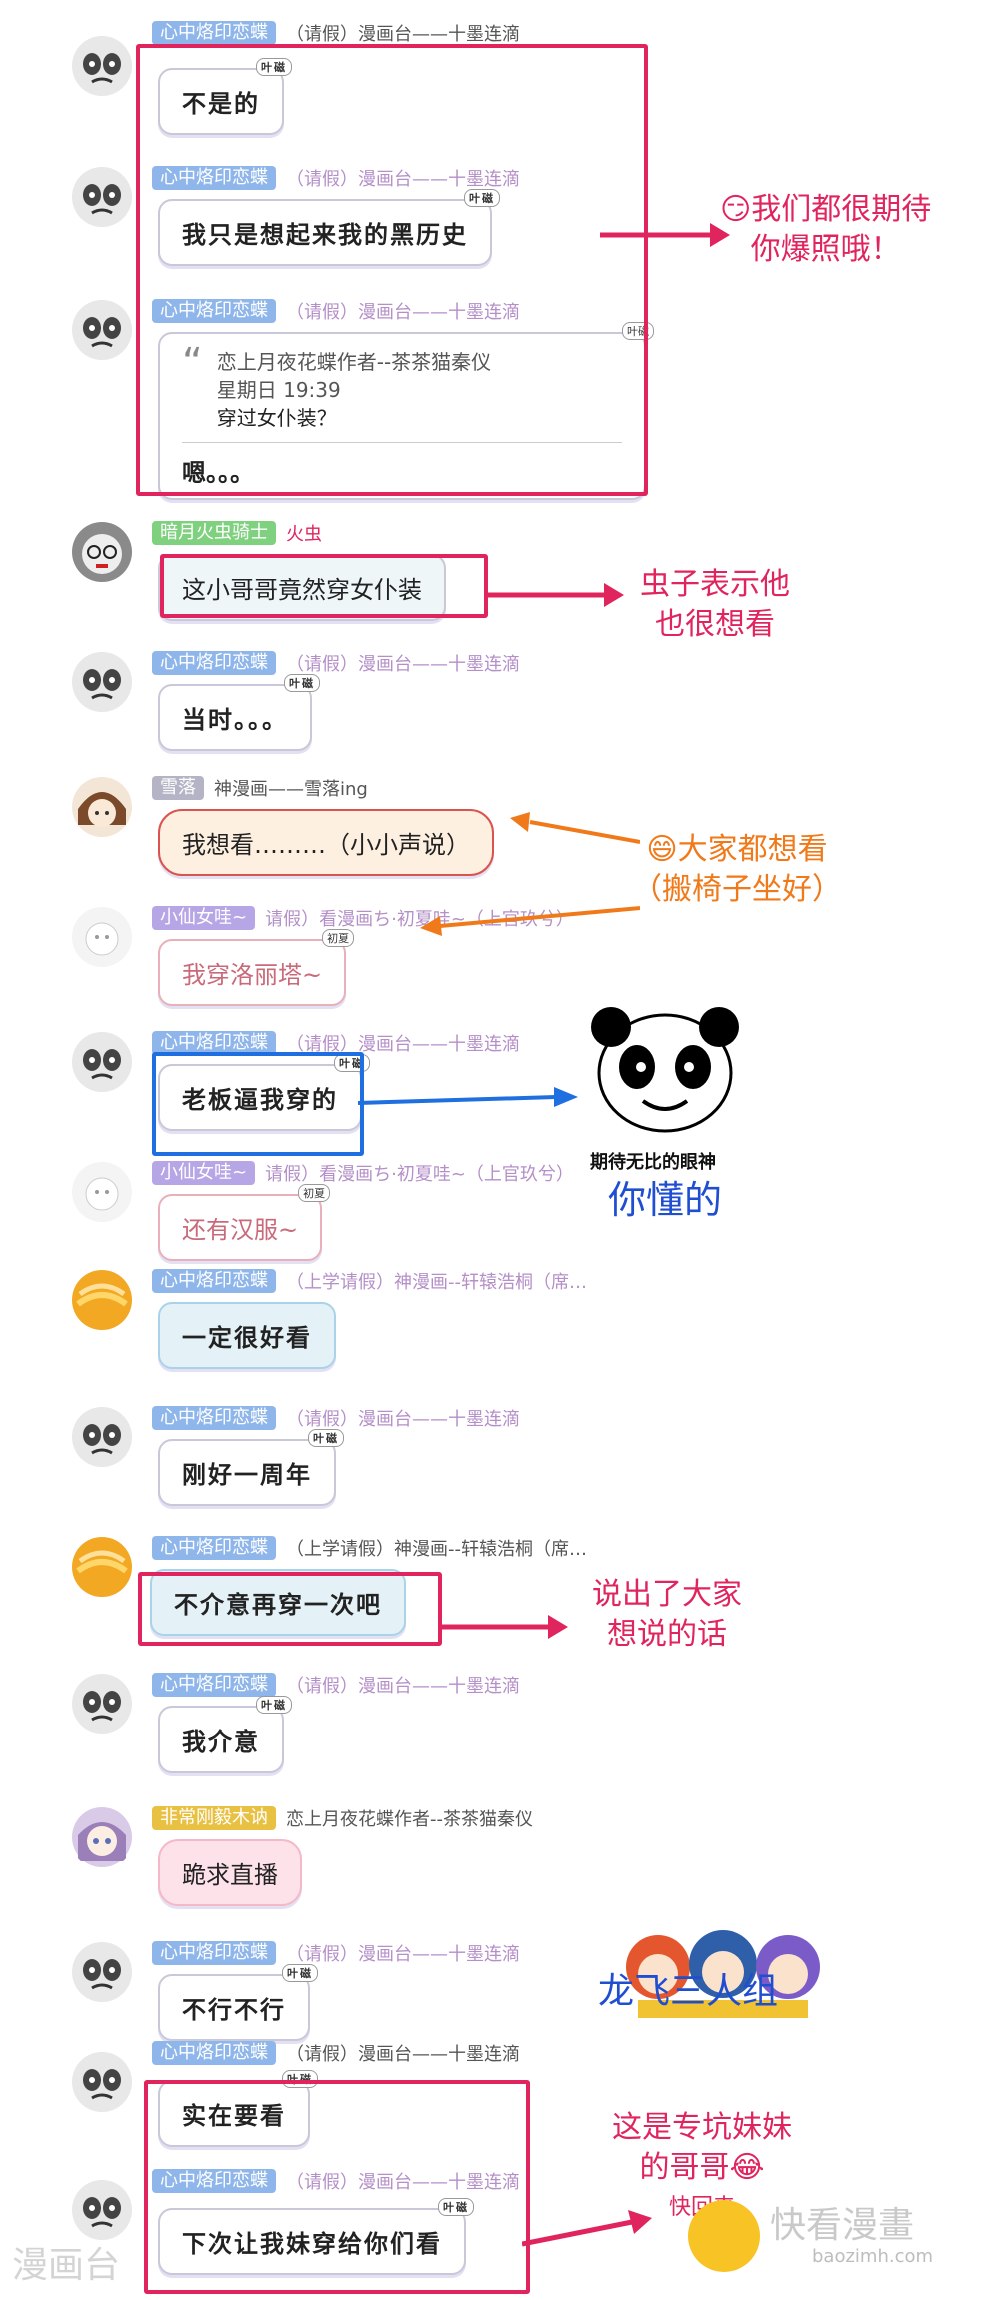  Describe the element at coordinates (312, 2243) in the screenshot. I see `message-text: 下次让我妹穿给你们看` at that location.